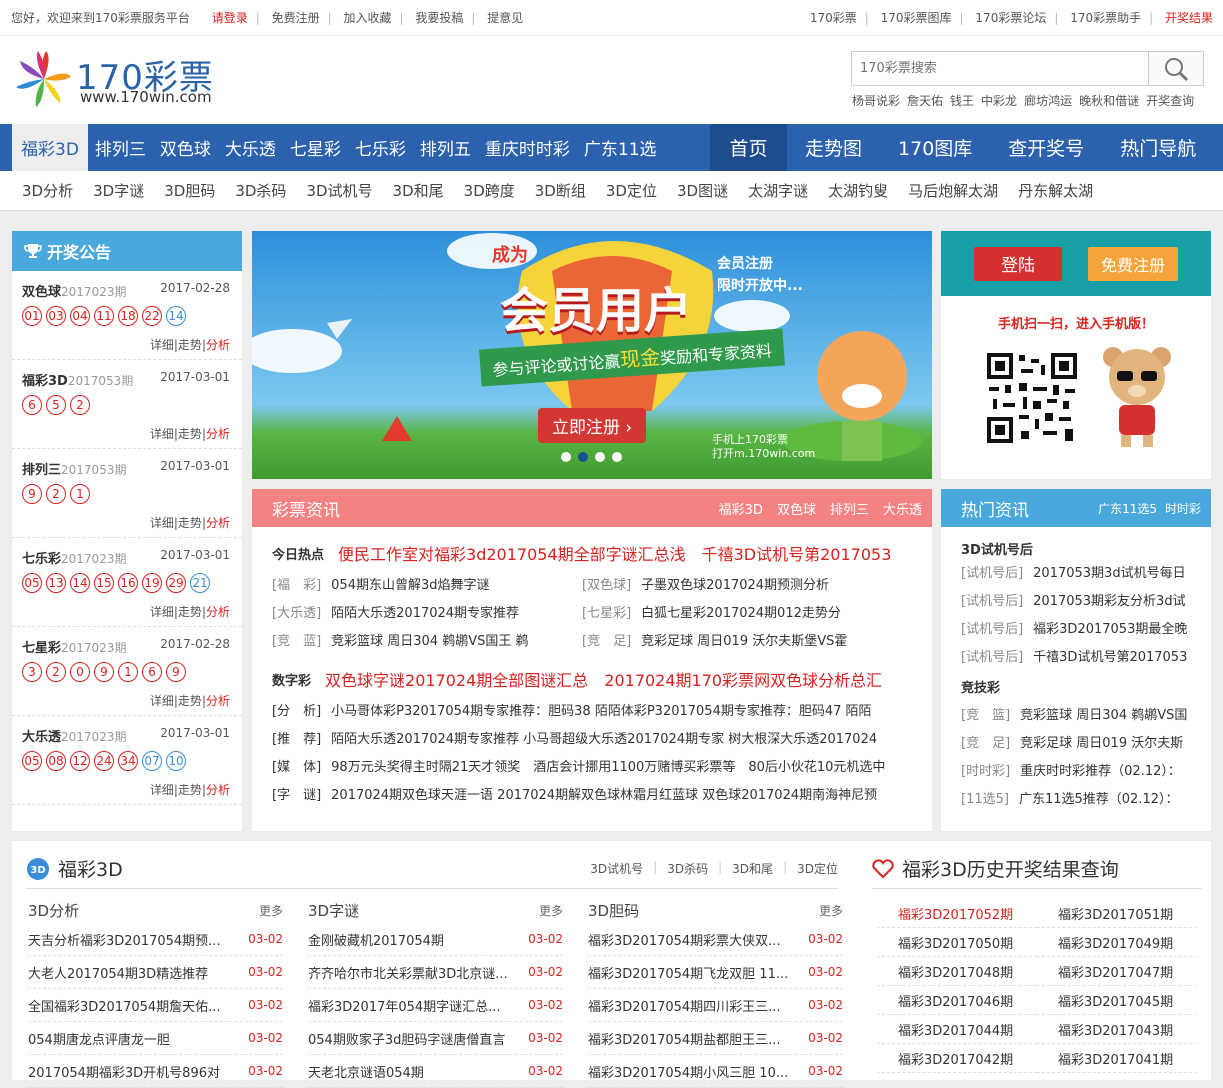 The width and height of the screenshot is (1223, 1088). I want to click on list-item: 全国福彩3D2017054期詹天佑... 03-02, so click(155, 1005).